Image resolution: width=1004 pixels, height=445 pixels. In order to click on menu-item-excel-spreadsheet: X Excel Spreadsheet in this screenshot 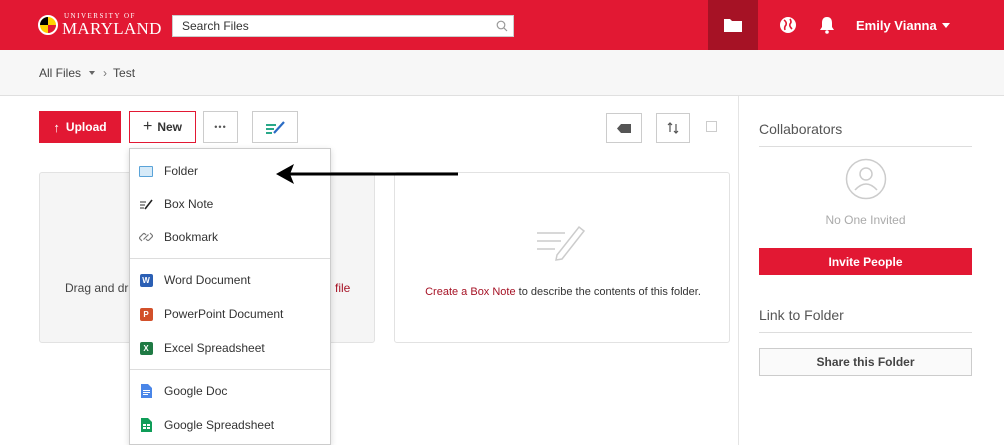, I will do `click(230, 348)`.